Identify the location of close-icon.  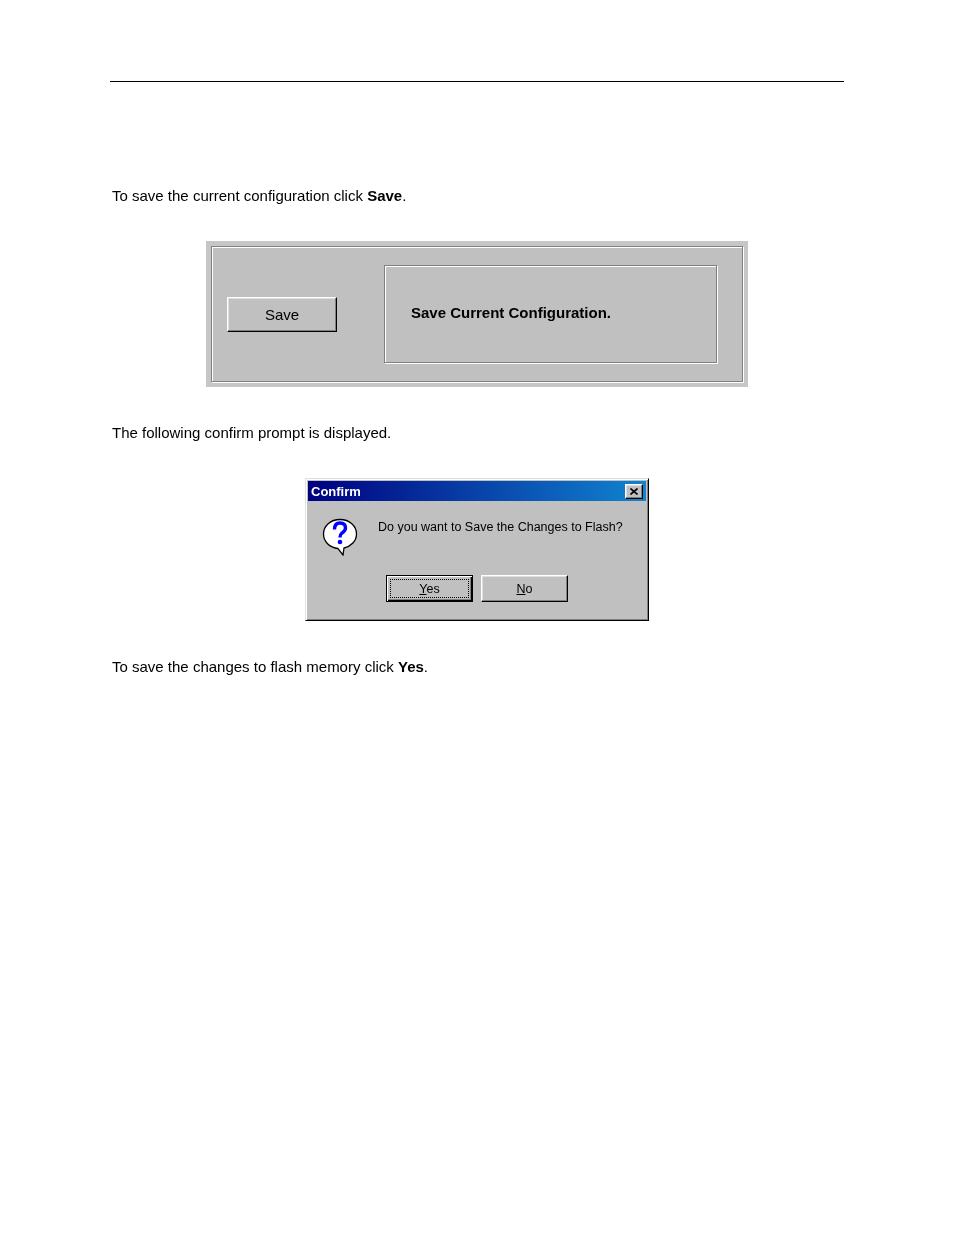
(634, 491).